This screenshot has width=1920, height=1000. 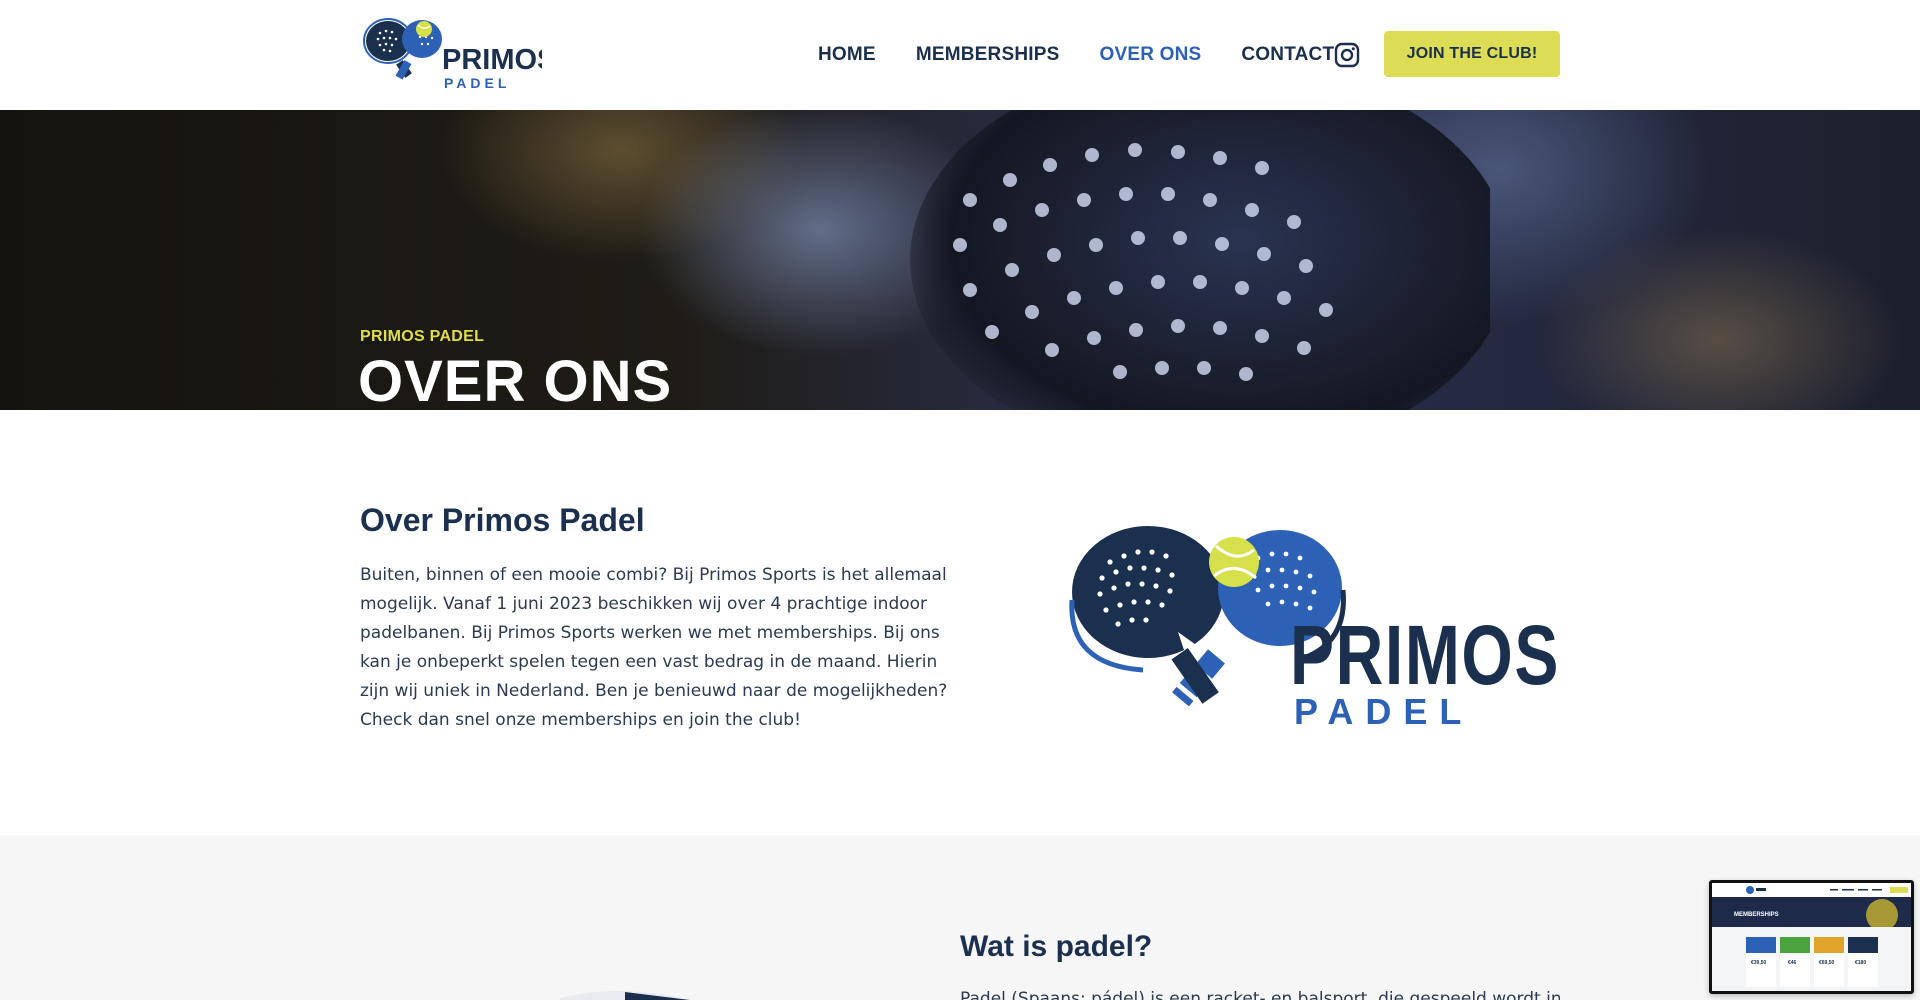 What do you see at coordinates (1425, 655) in the screenshot?
I see `logo-large-name-text: PRIMOS` at bounding box center [1425, 655].